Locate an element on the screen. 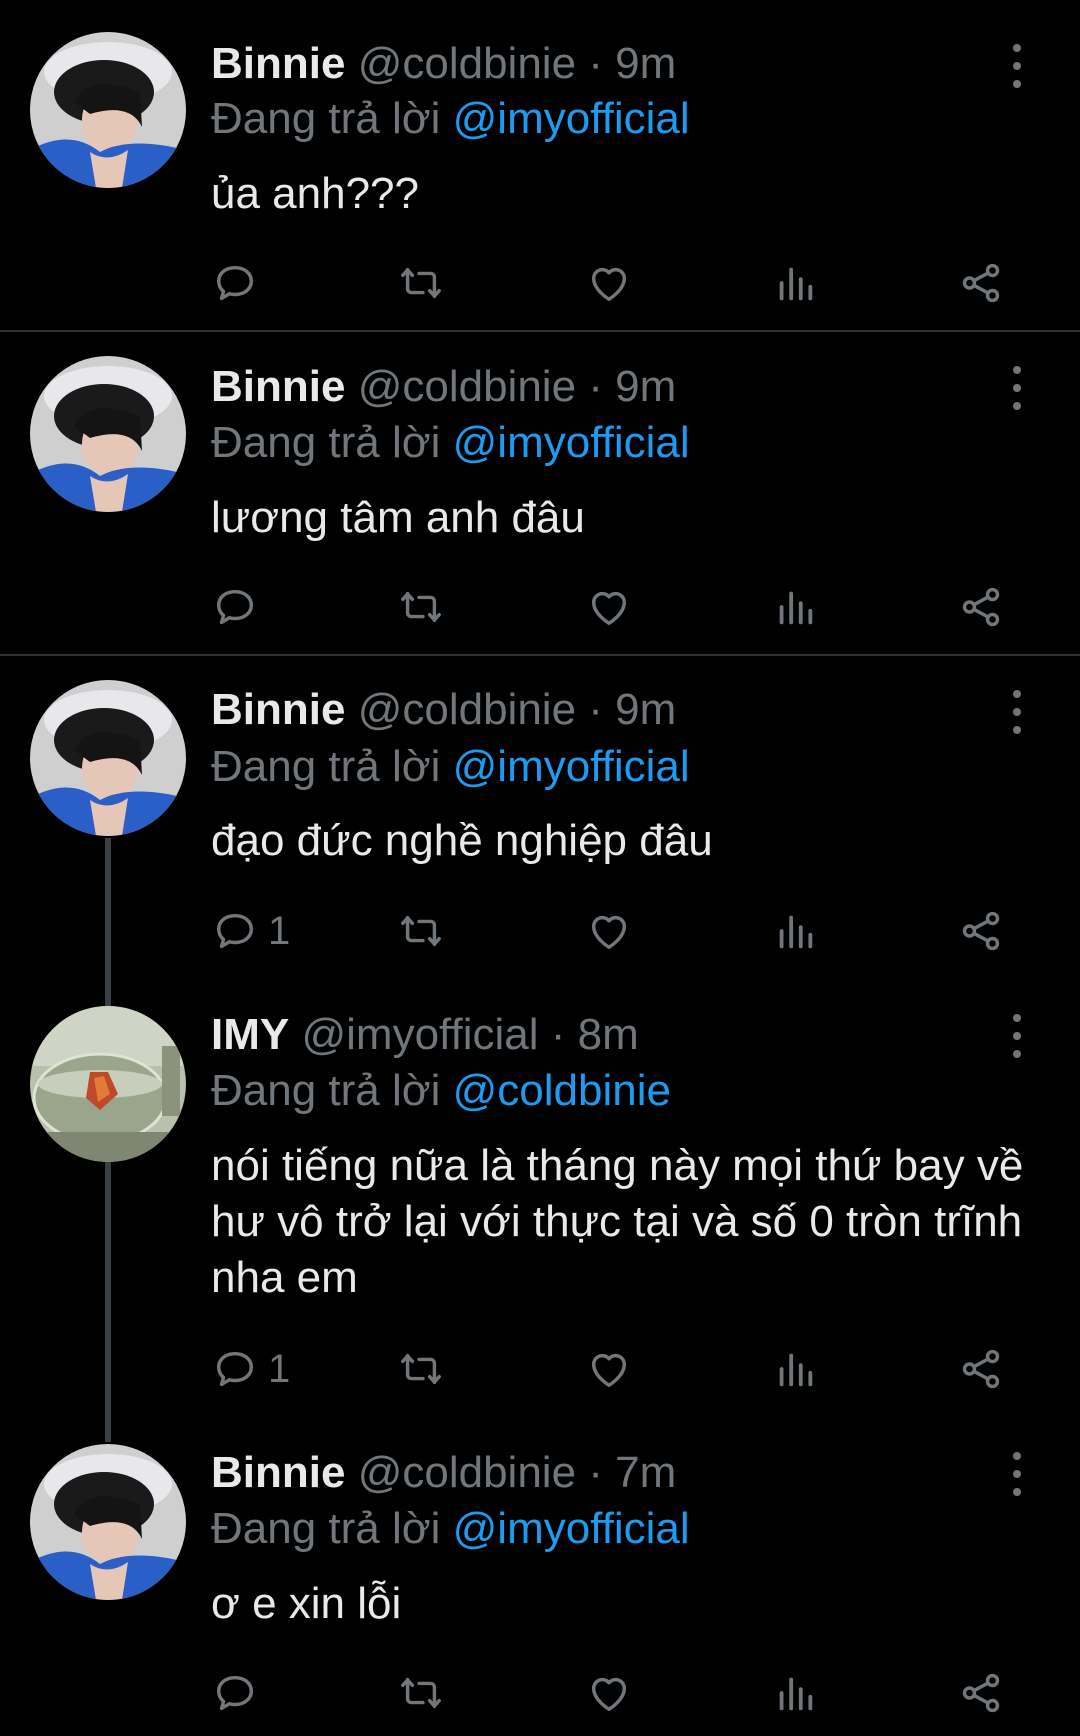  like-button is located at coordinates (609, 1693).